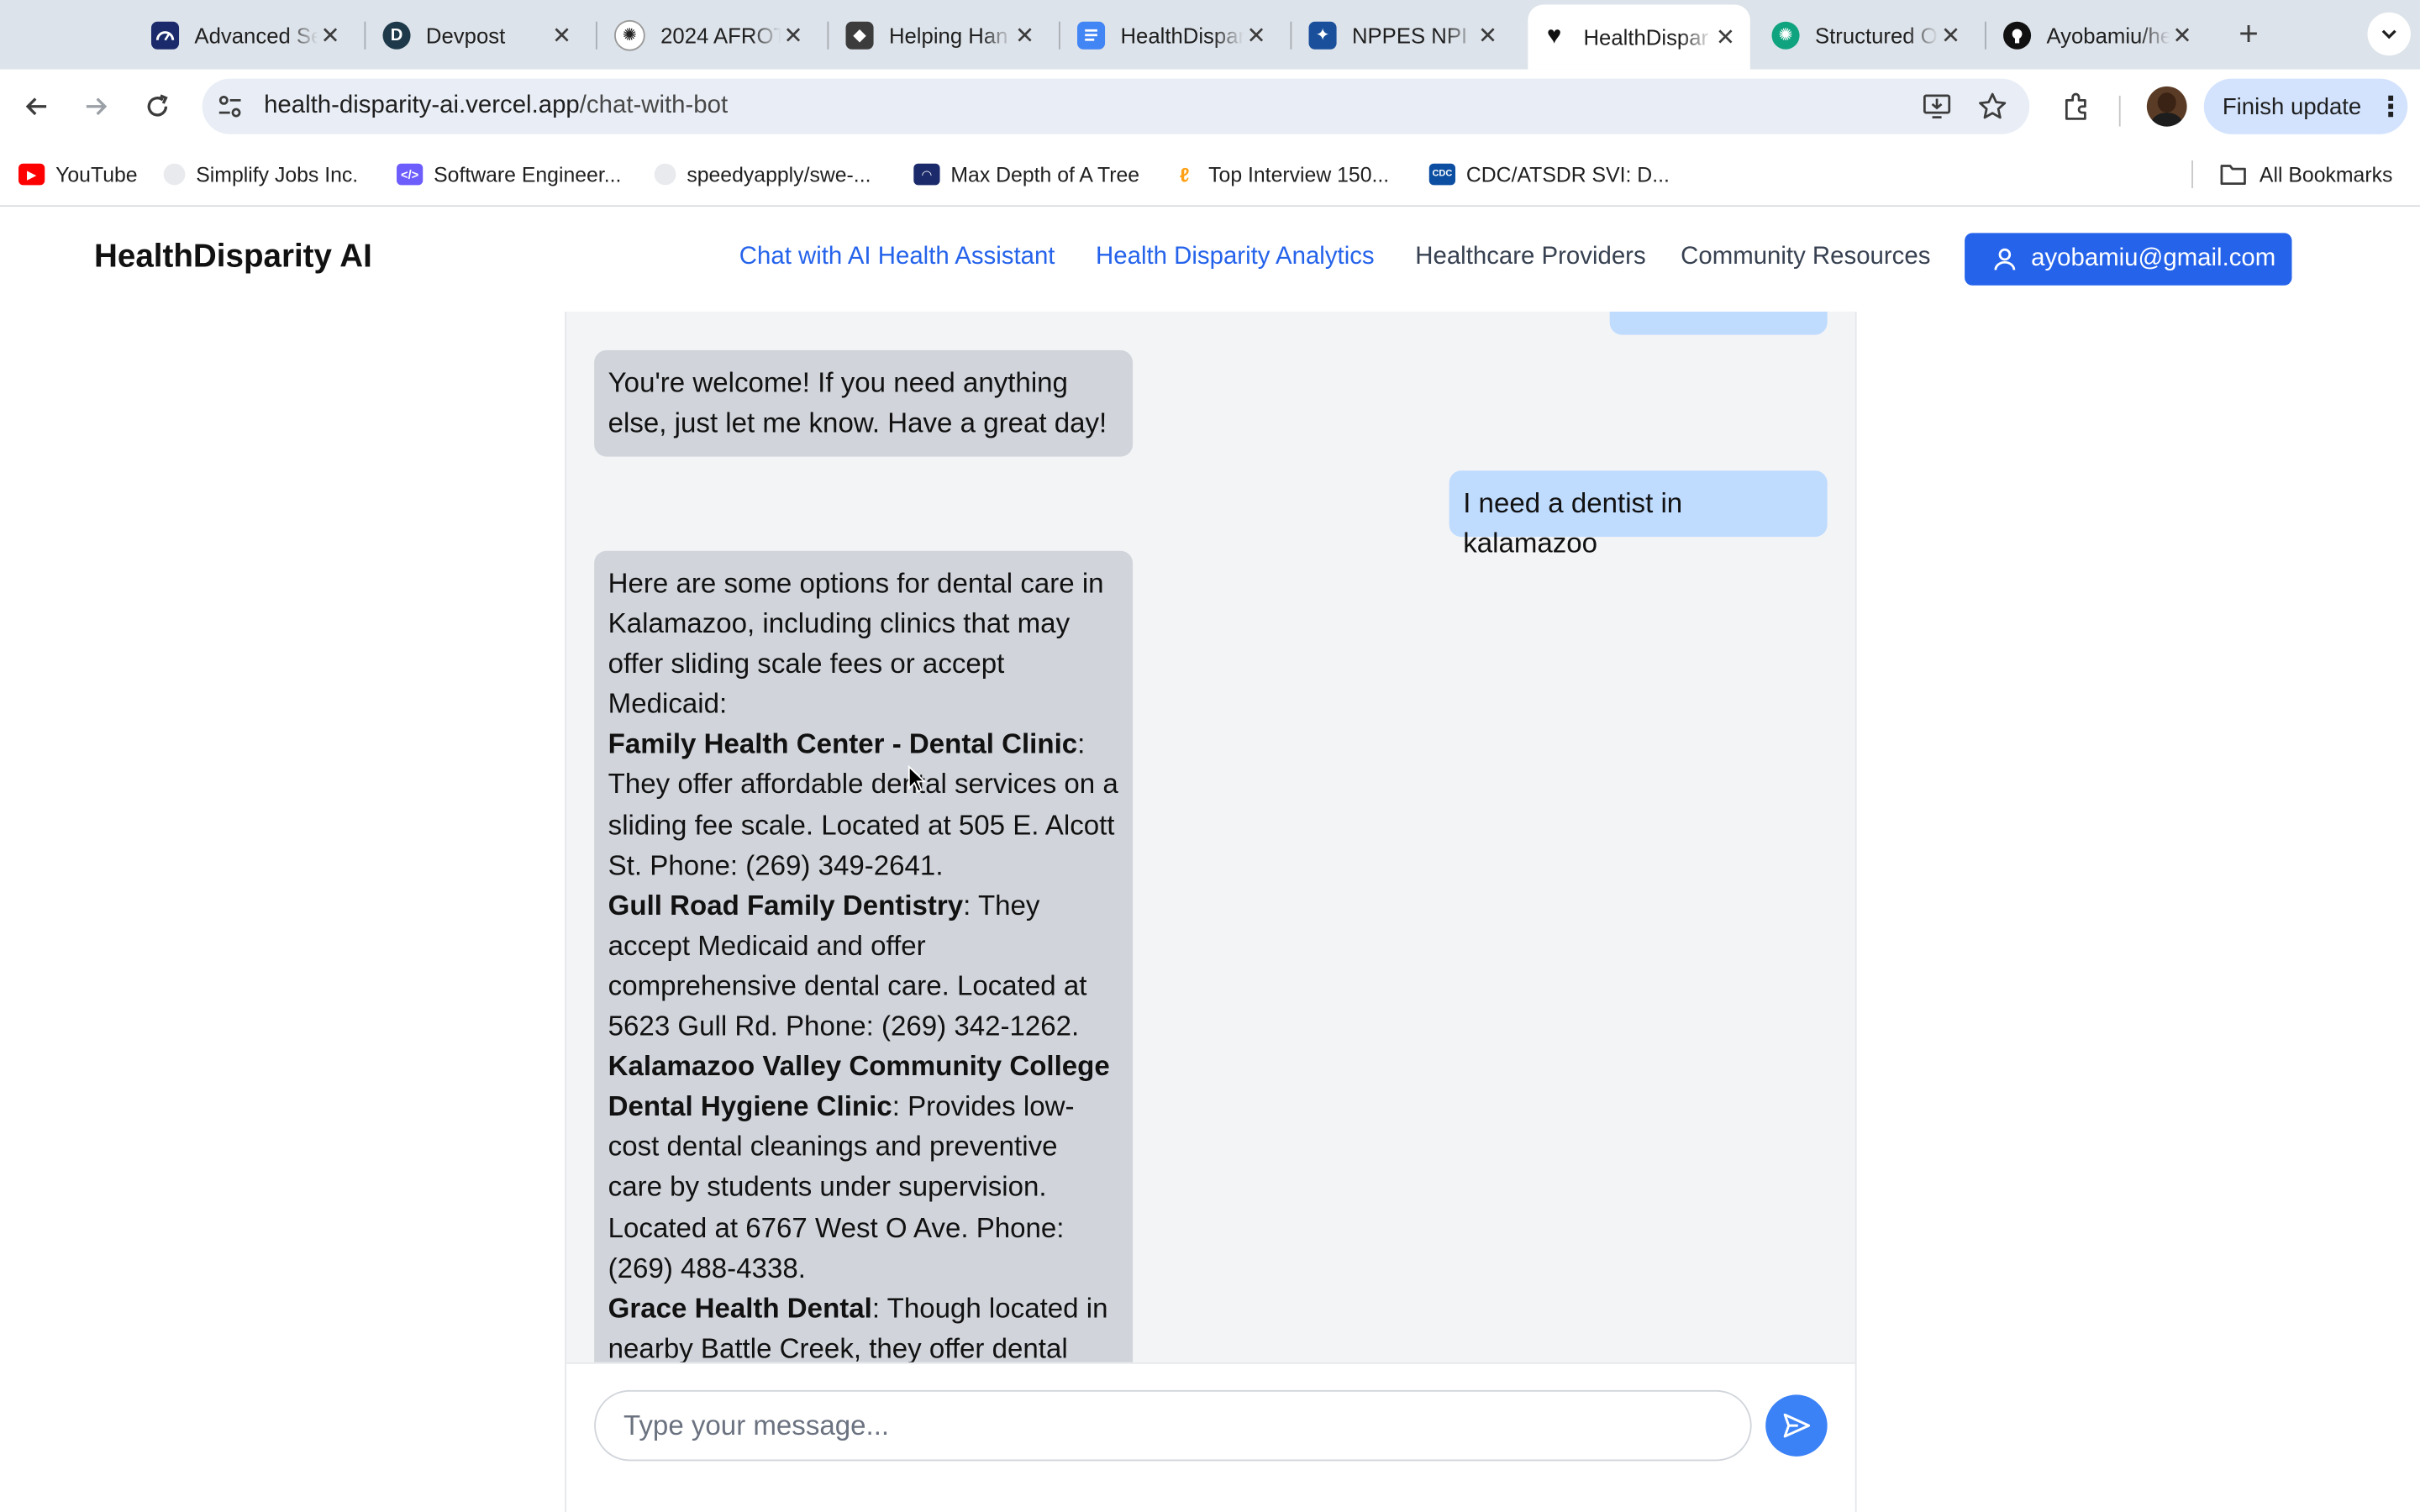  I want to click on browser-tab: HealthDispar ✕, so click(1173, 35).